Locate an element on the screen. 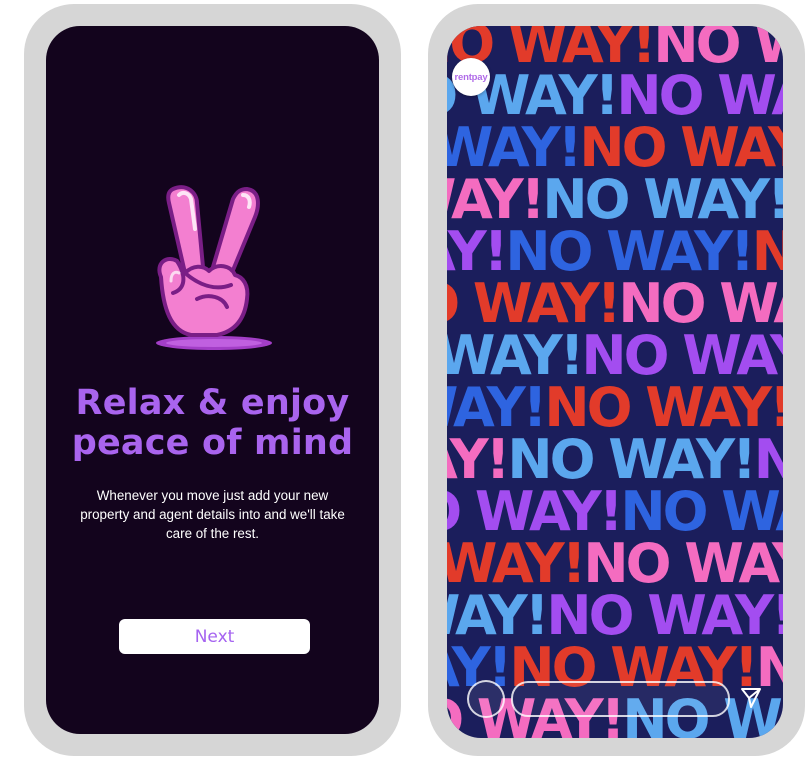  brand-avatar: rentpay is located at coordinates (471, 77).